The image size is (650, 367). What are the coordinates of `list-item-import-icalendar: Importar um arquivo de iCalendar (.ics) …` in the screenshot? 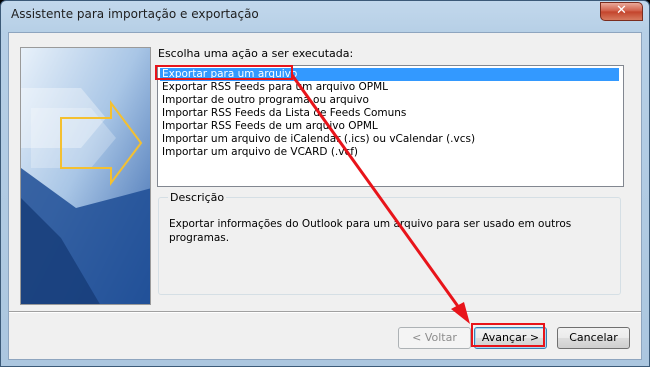 It's located at (317, 139).